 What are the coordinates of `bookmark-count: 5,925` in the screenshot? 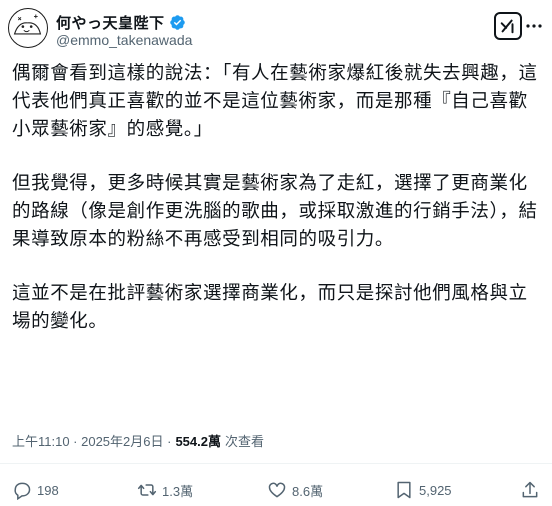 It's located at (435, 490).